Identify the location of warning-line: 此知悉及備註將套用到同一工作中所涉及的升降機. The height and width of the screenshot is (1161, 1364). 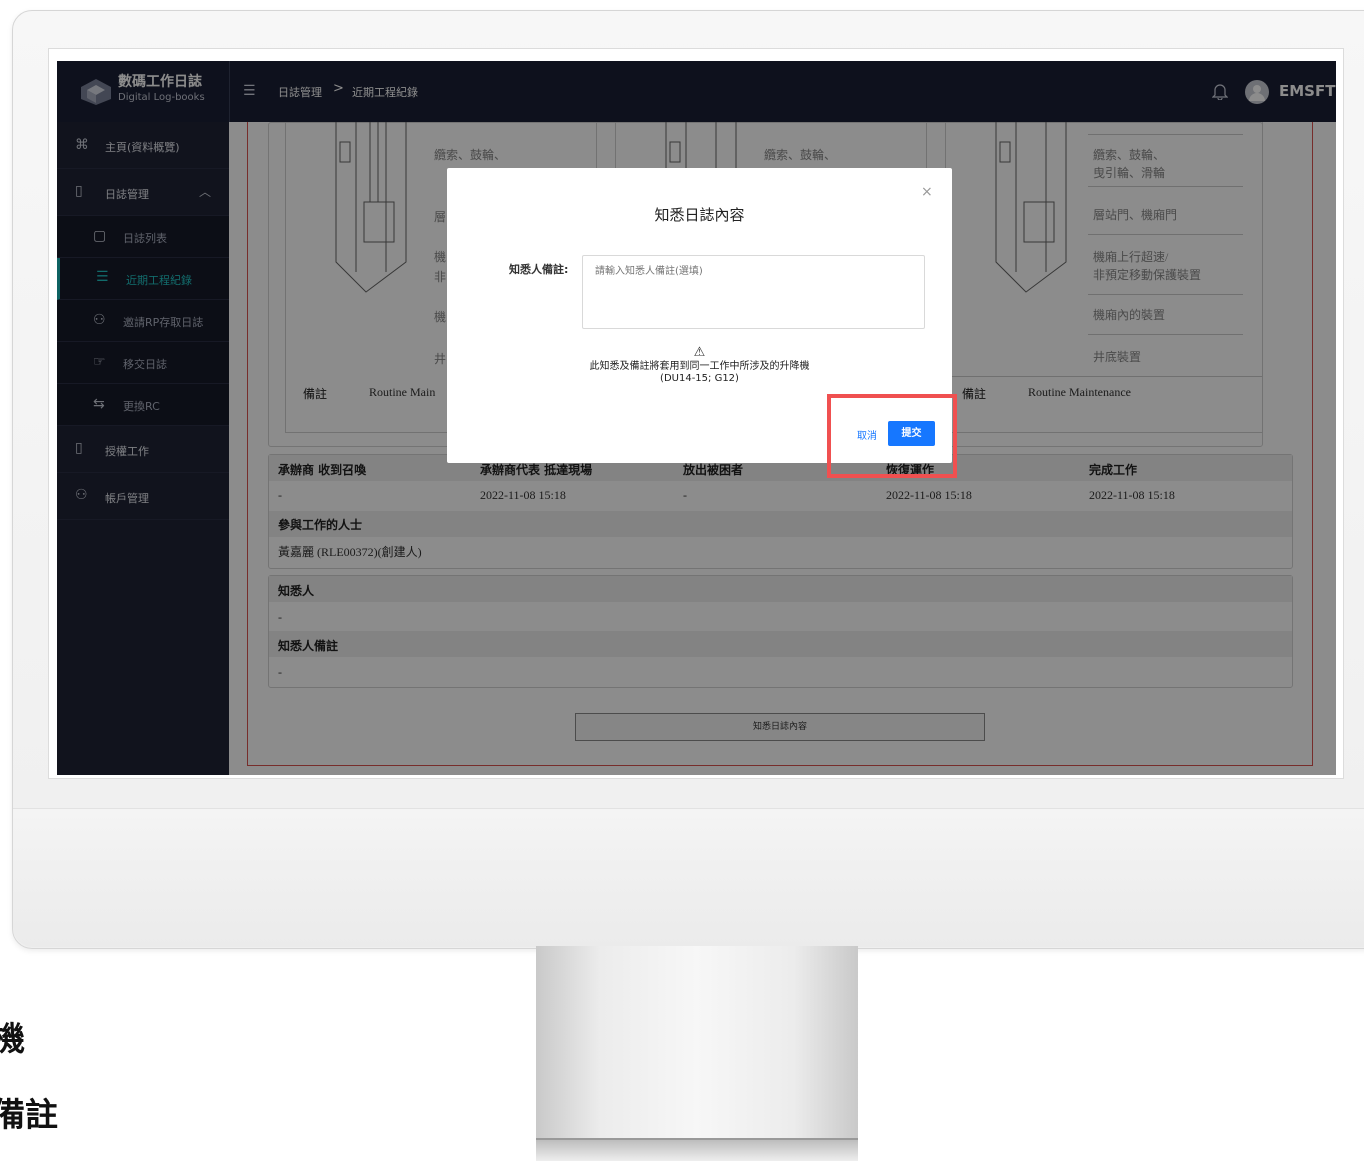
(699, 366).